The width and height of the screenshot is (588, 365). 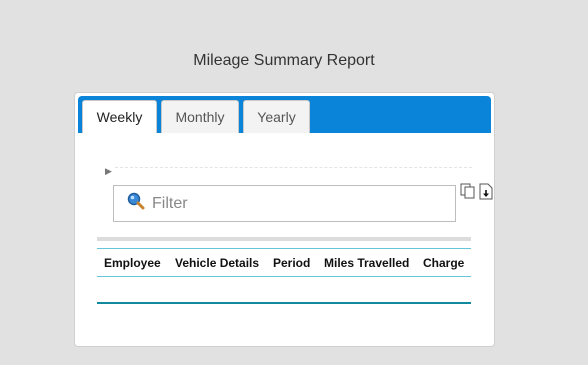 What do you see at coordinates (132, 263) in the screenshot?
I see `column-header-employee: Employee` at bounding box center [132, 263].